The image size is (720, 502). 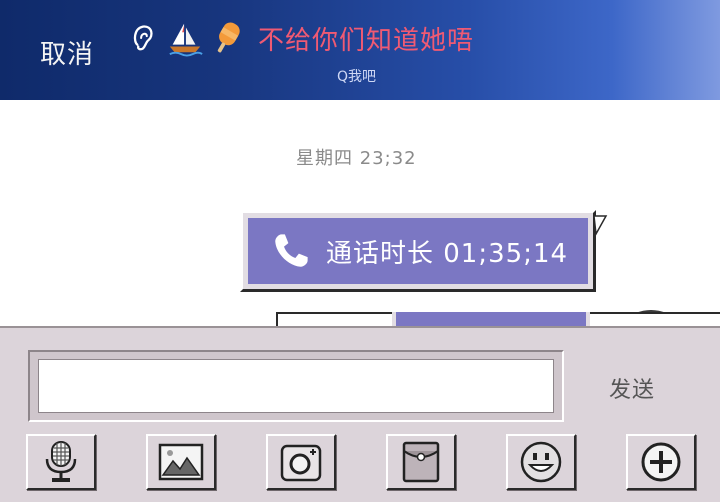 I want to click on popsicle-icon, so click(x=228, y=37).